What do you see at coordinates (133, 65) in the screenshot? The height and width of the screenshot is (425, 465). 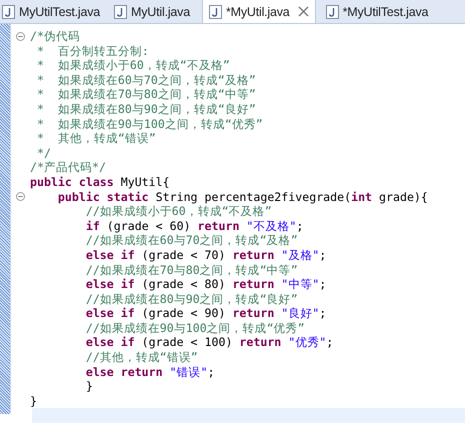 I see `code-line: * 如果成绩小于60，转成“不及格”` at bounding box center [133, 65].